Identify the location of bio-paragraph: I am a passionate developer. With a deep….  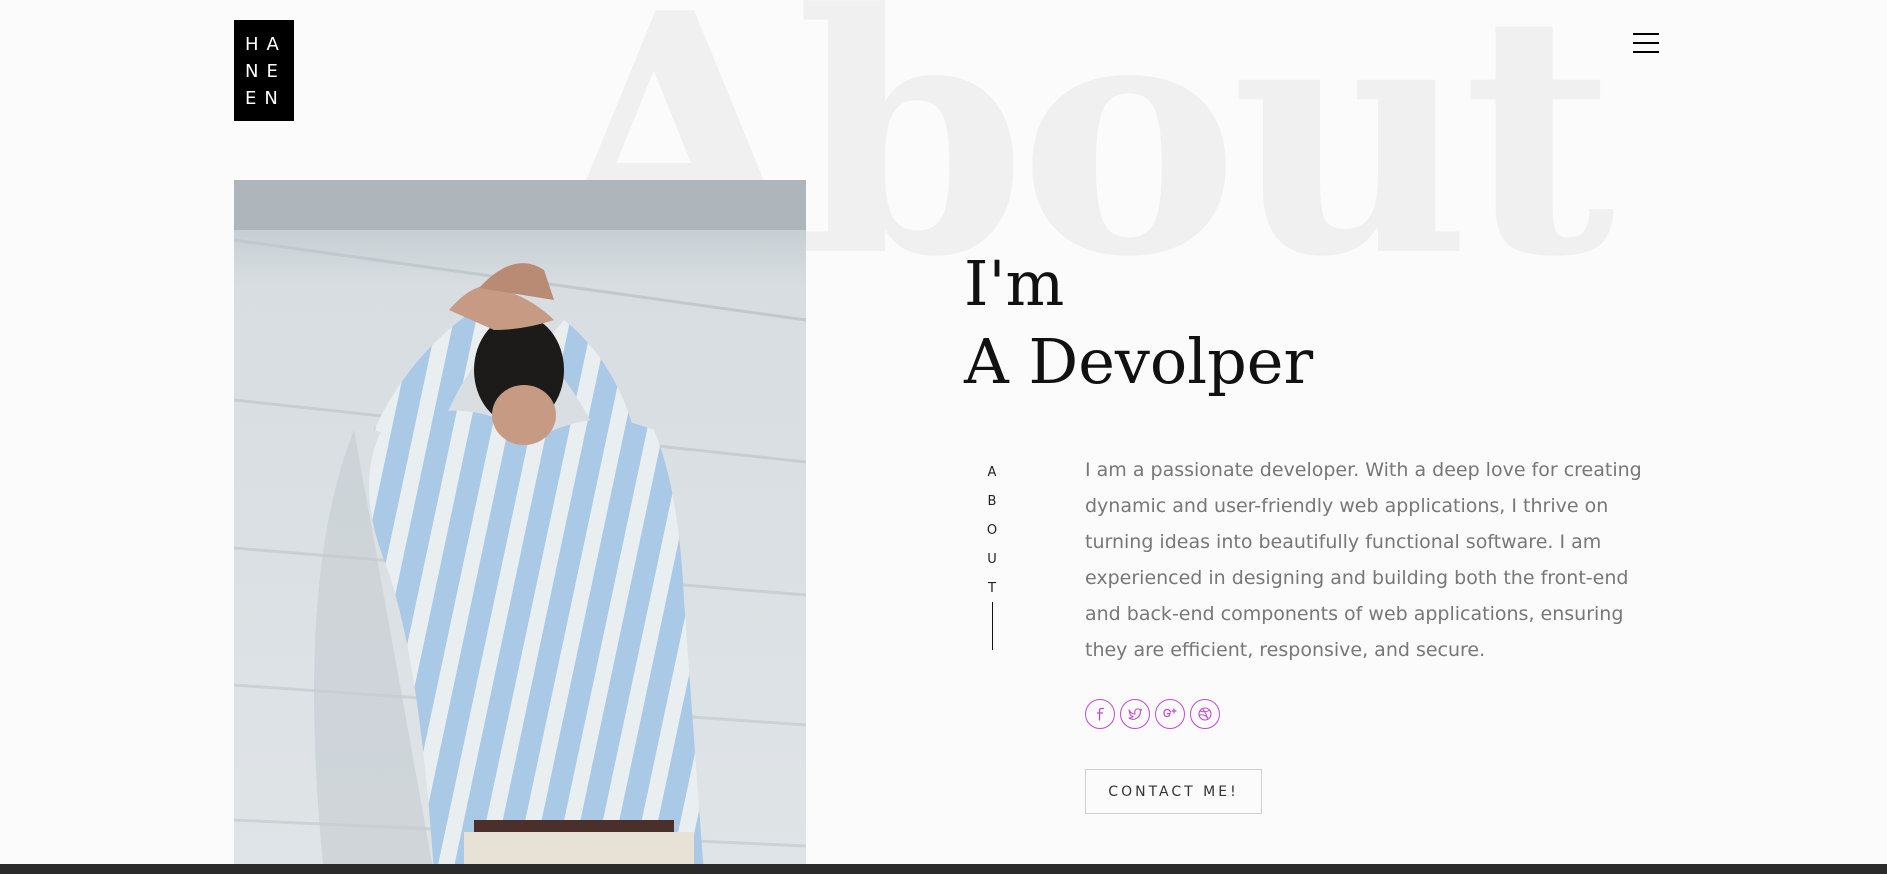
(1363, 560).